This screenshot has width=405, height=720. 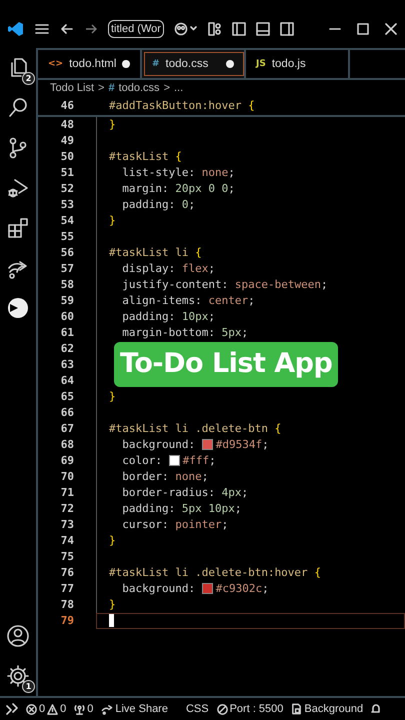 What do you see at coordinates (67, 106) in the screenshot?
I see `line-number: 46` at bounding box center [67, 106].